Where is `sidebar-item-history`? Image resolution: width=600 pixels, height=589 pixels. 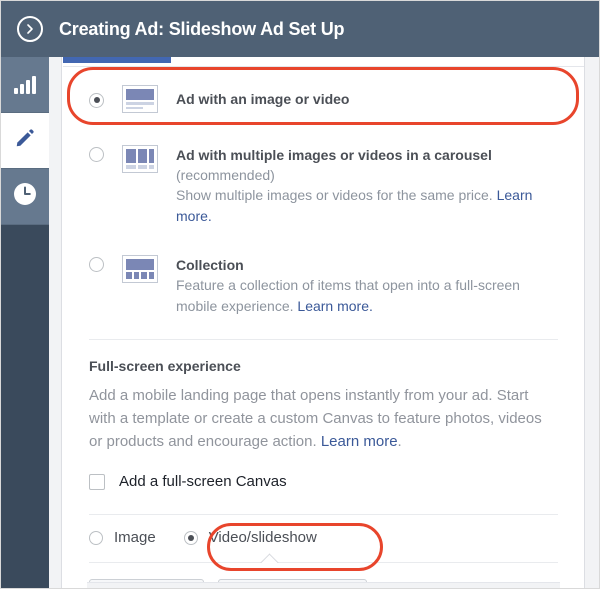
sidebar-item-history is located at coordinates (25, 197).